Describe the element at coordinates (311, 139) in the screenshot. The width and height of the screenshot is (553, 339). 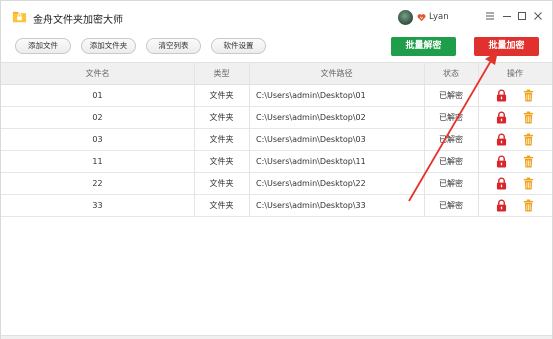
I see `cell-path: C:\Users\admin\Desktop\03` at that location.